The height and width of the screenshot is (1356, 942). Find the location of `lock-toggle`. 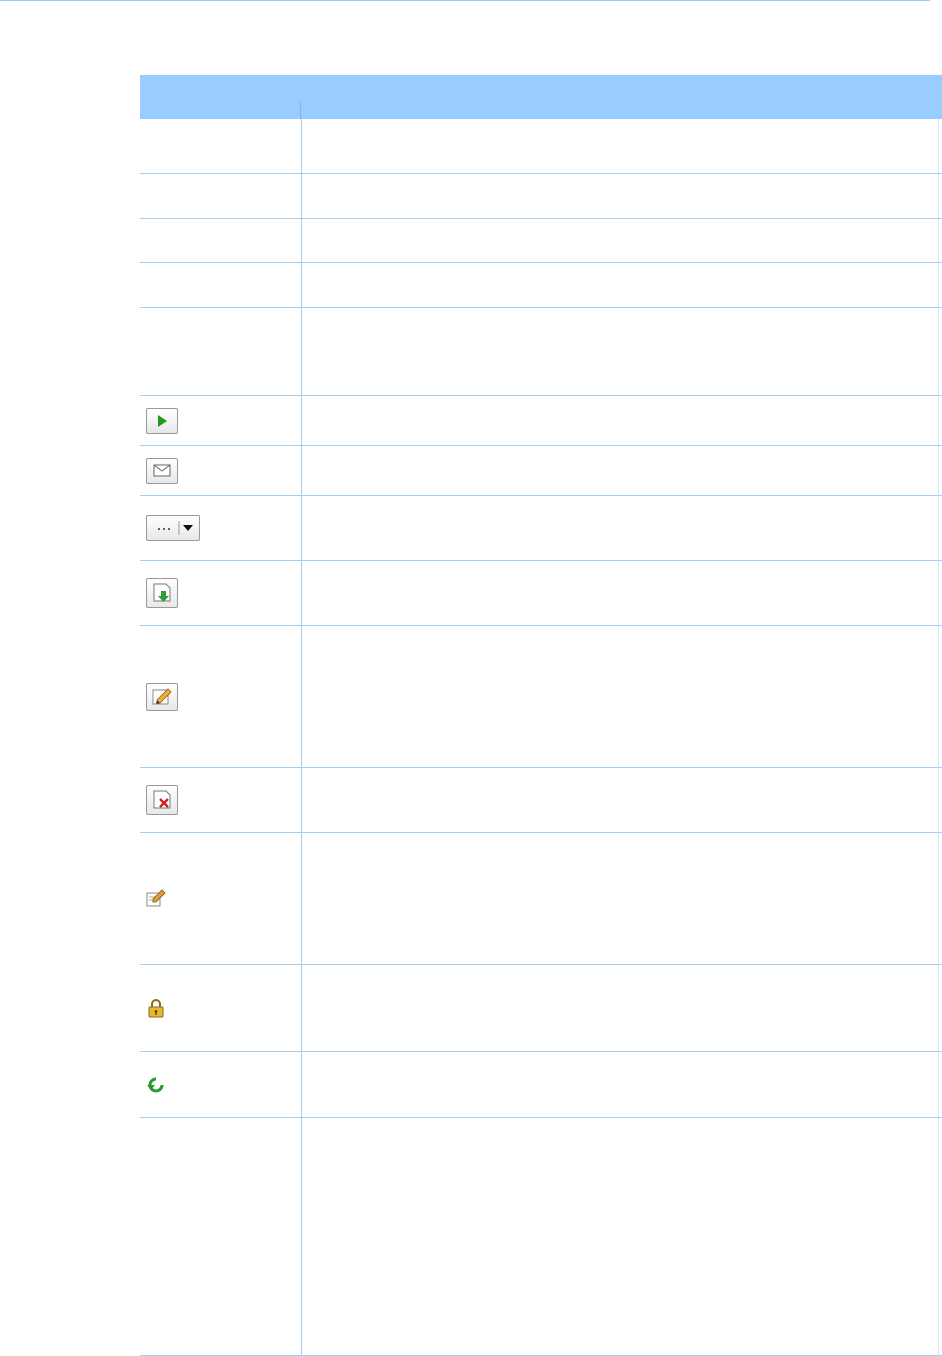

lock-toggle is located at coordinates (156, 1008).